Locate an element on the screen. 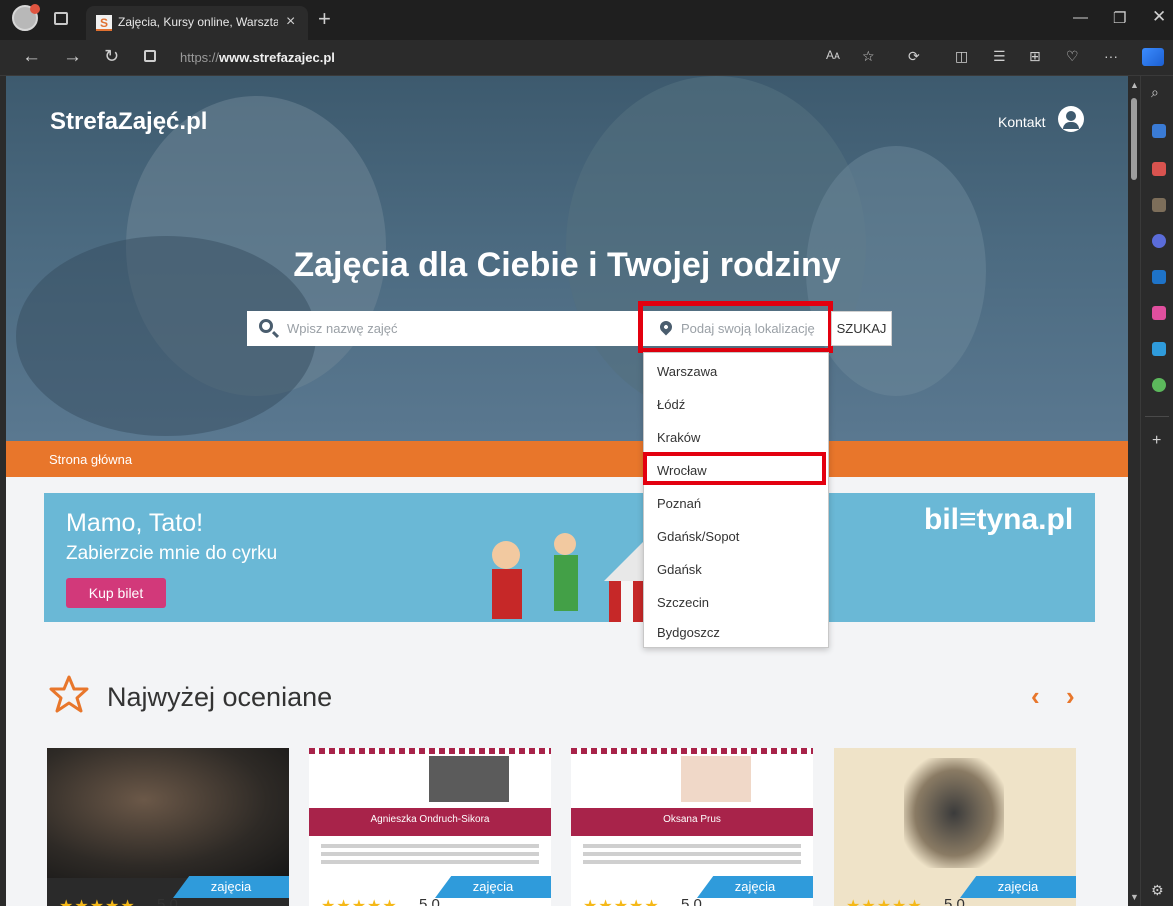  page-scrollbar: ▲ ▼ is located at coordinates (1134, 491).